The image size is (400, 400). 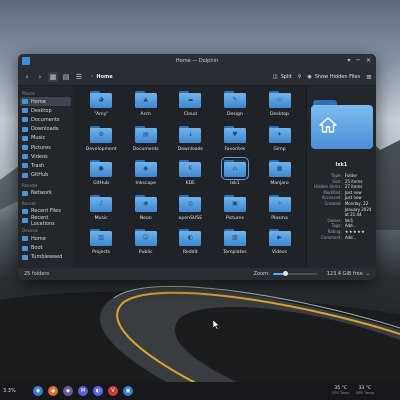 What do you see at coordinates (12, 391) in the screenshot?
I see `cpu-usage: 3.3%` at bounding box center [12, 391].